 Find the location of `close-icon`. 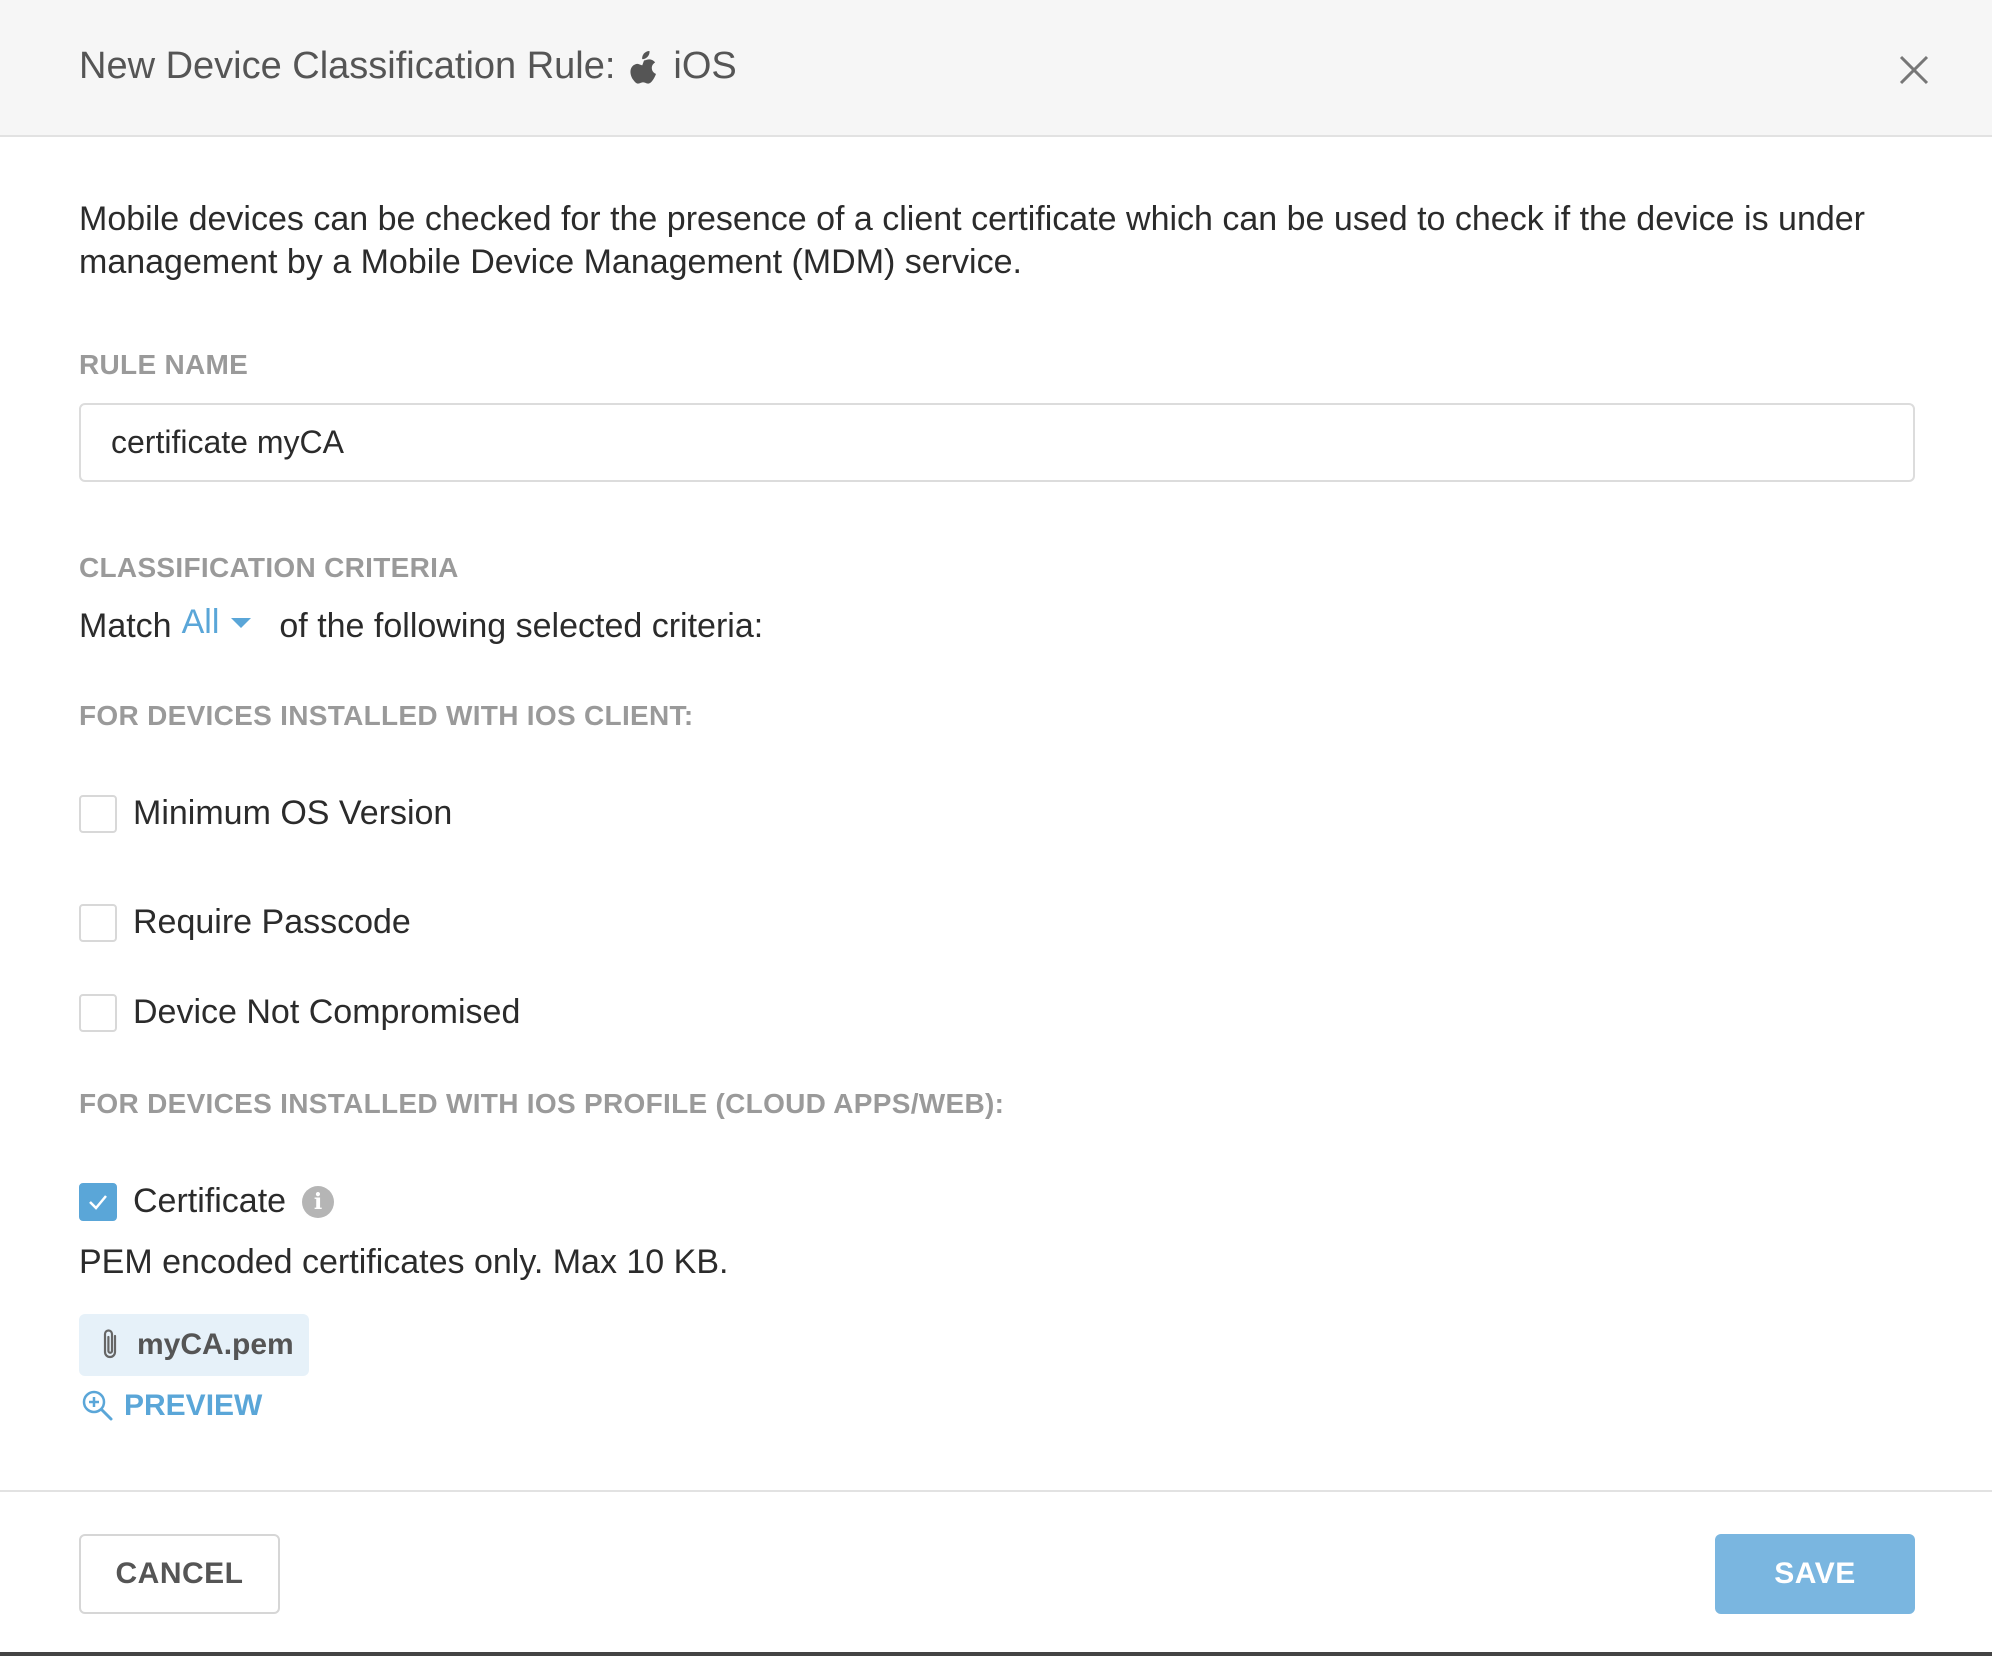

close-icon is located at coordinates (1914, 70).